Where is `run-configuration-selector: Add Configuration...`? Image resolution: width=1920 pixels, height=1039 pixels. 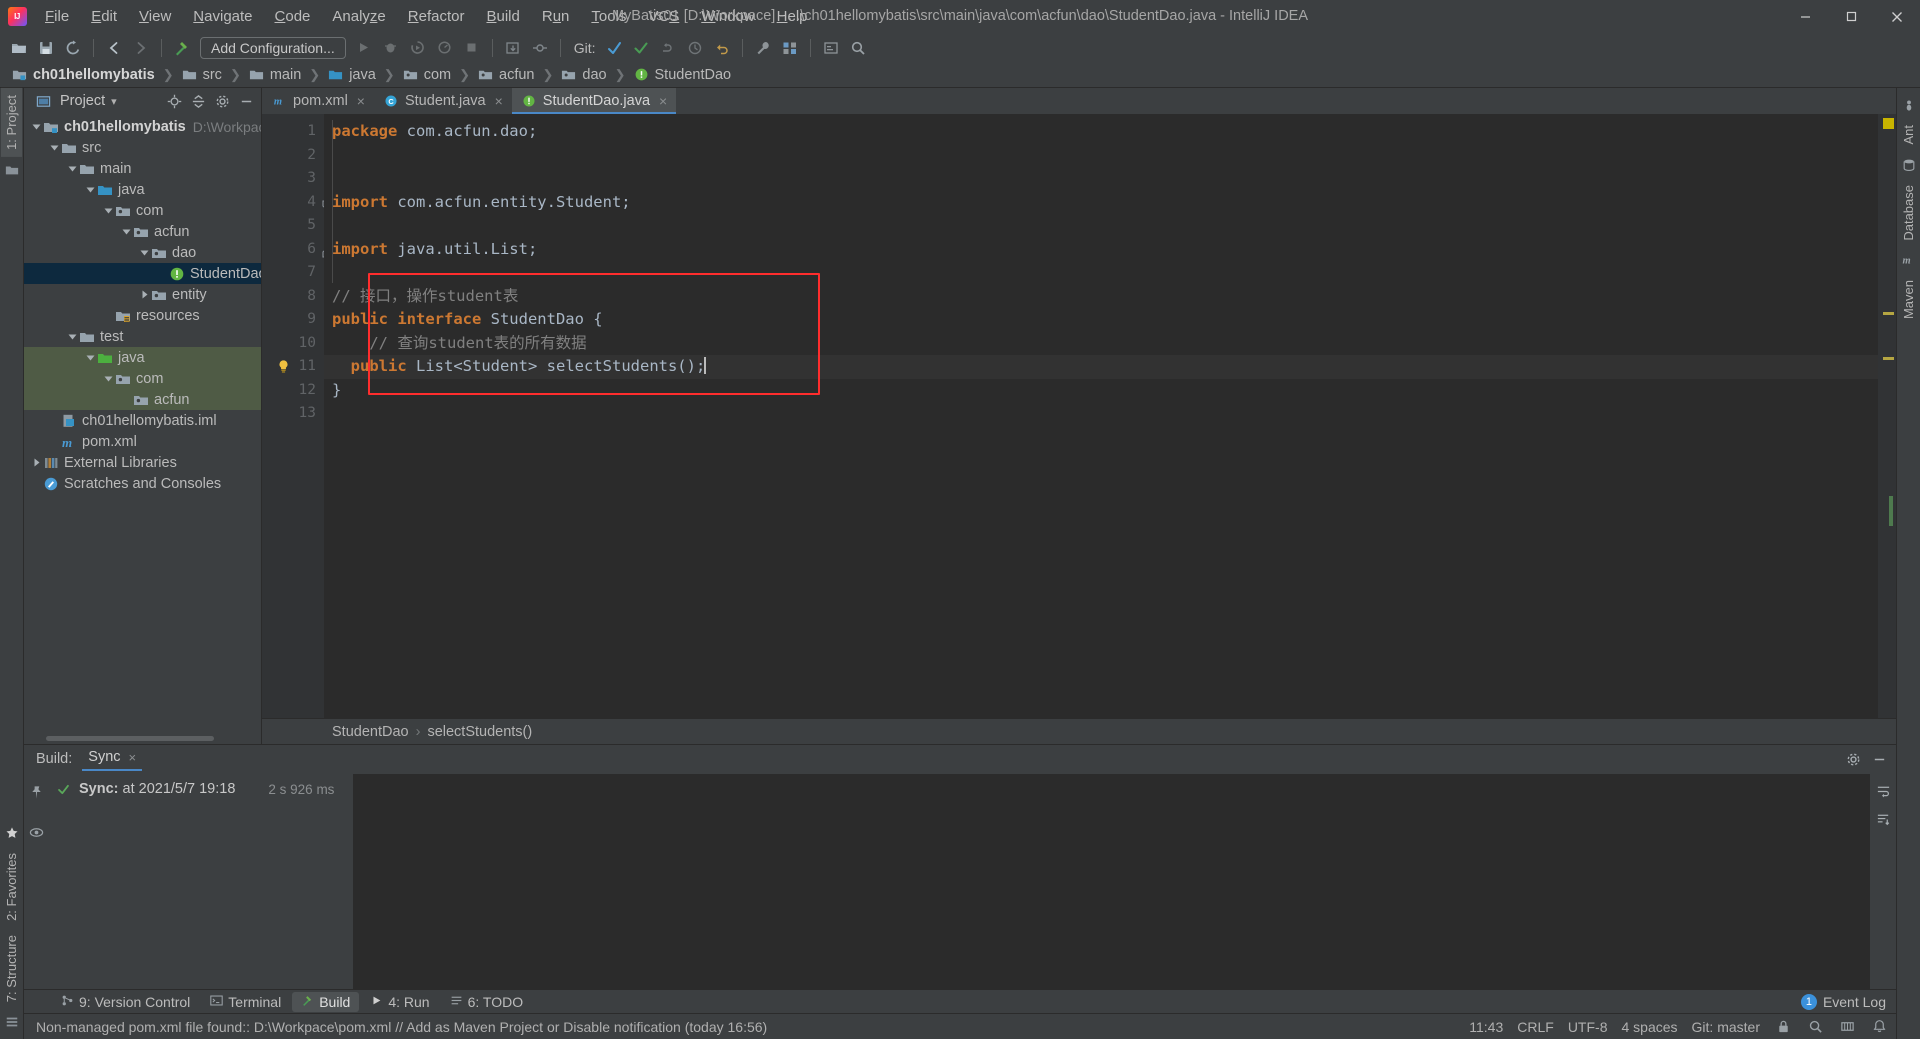 run-configuration-selector: Add Configuration... is located at coordinates (273, 47).